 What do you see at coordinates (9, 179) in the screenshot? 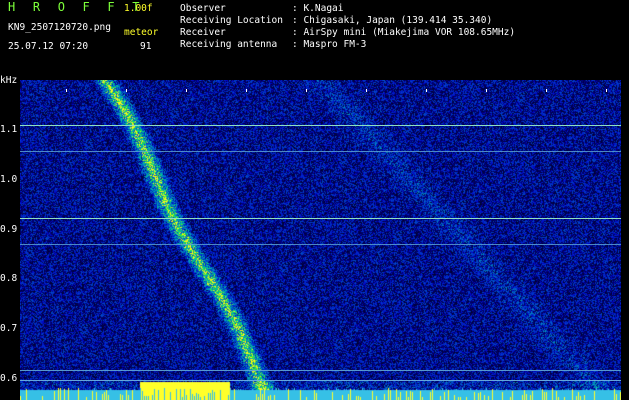
I see `y-tick-1.0: 1.0` at bounding box center [9, 179].